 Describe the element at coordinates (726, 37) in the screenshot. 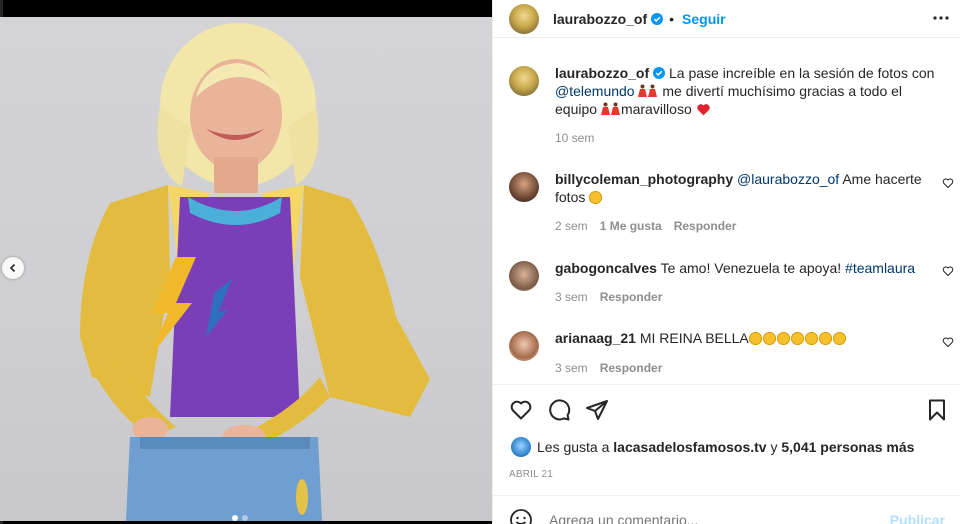

I see `header-divider` at that location.